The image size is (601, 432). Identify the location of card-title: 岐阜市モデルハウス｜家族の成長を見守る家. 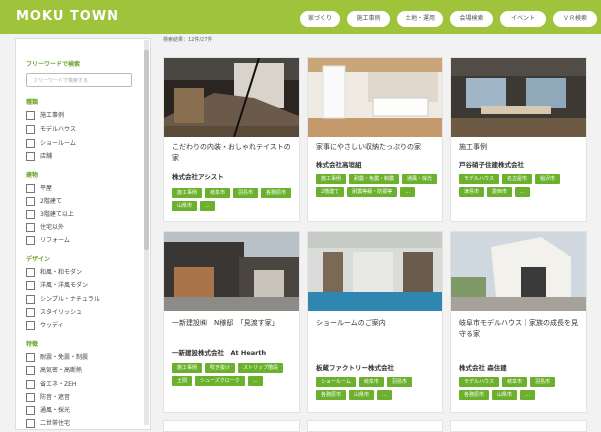
(520, 329).